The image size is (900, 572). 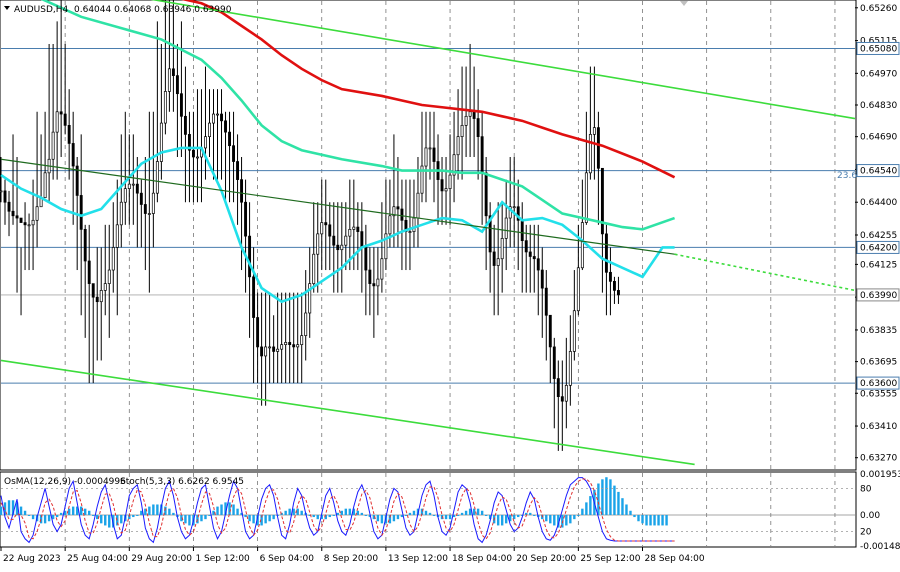 I want to click on symbol-label: AUDUSD,H4, so click(x=41, y=10).